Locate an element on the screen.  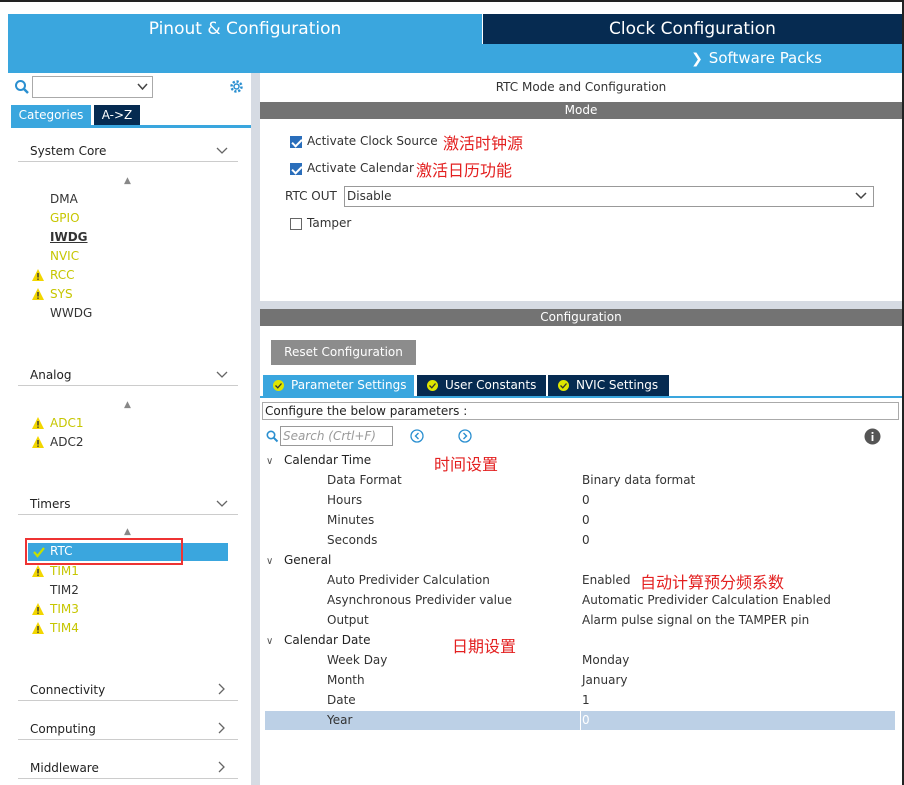
section-label: Timers is located at coordinates (50, 504).